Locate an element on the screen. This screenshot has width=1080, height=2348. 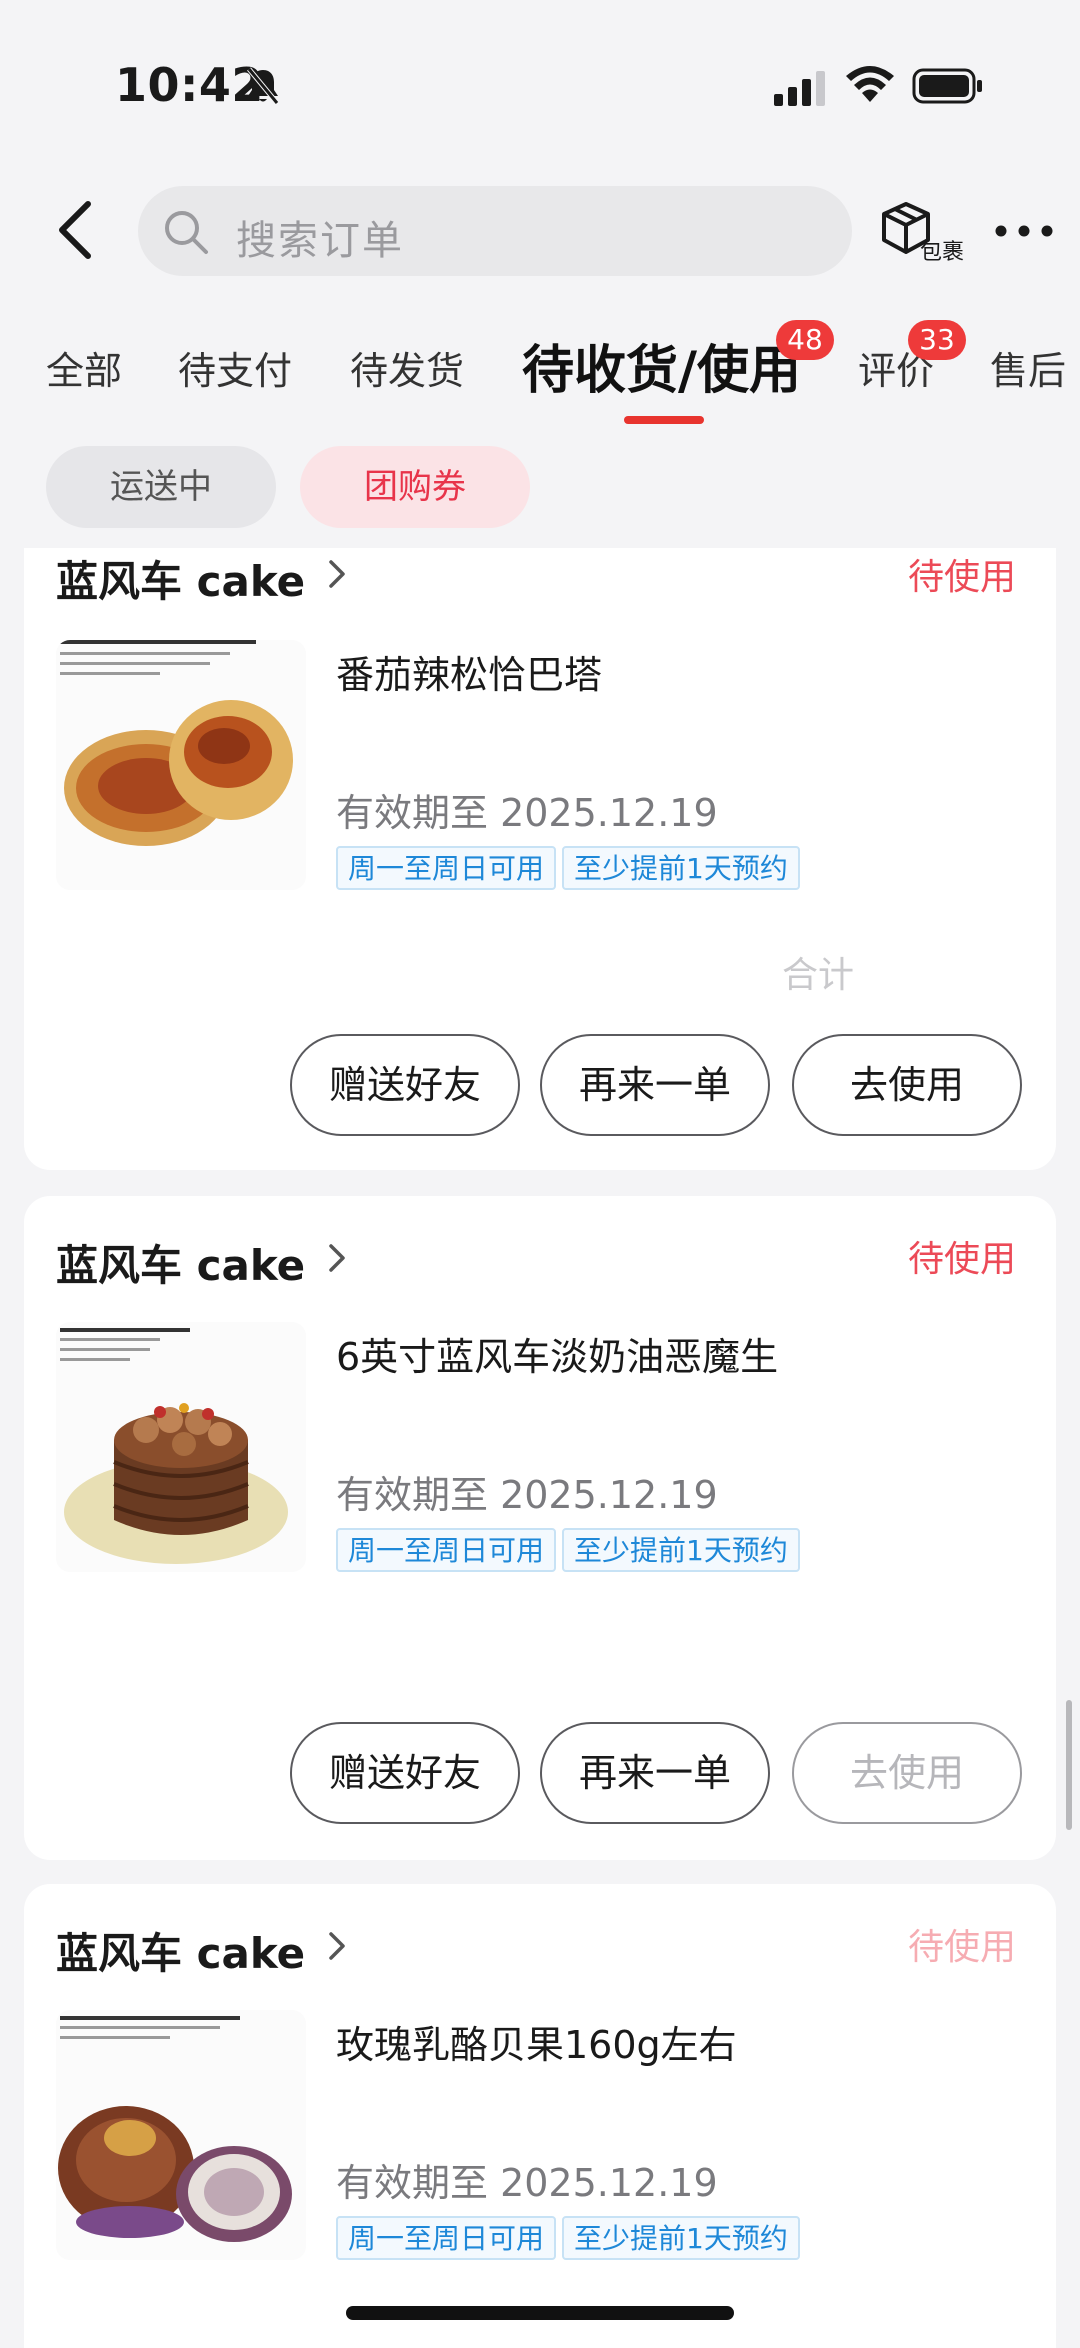
product-title: 番茄辣松恰巴塔 is located at coordinates (469, 671).